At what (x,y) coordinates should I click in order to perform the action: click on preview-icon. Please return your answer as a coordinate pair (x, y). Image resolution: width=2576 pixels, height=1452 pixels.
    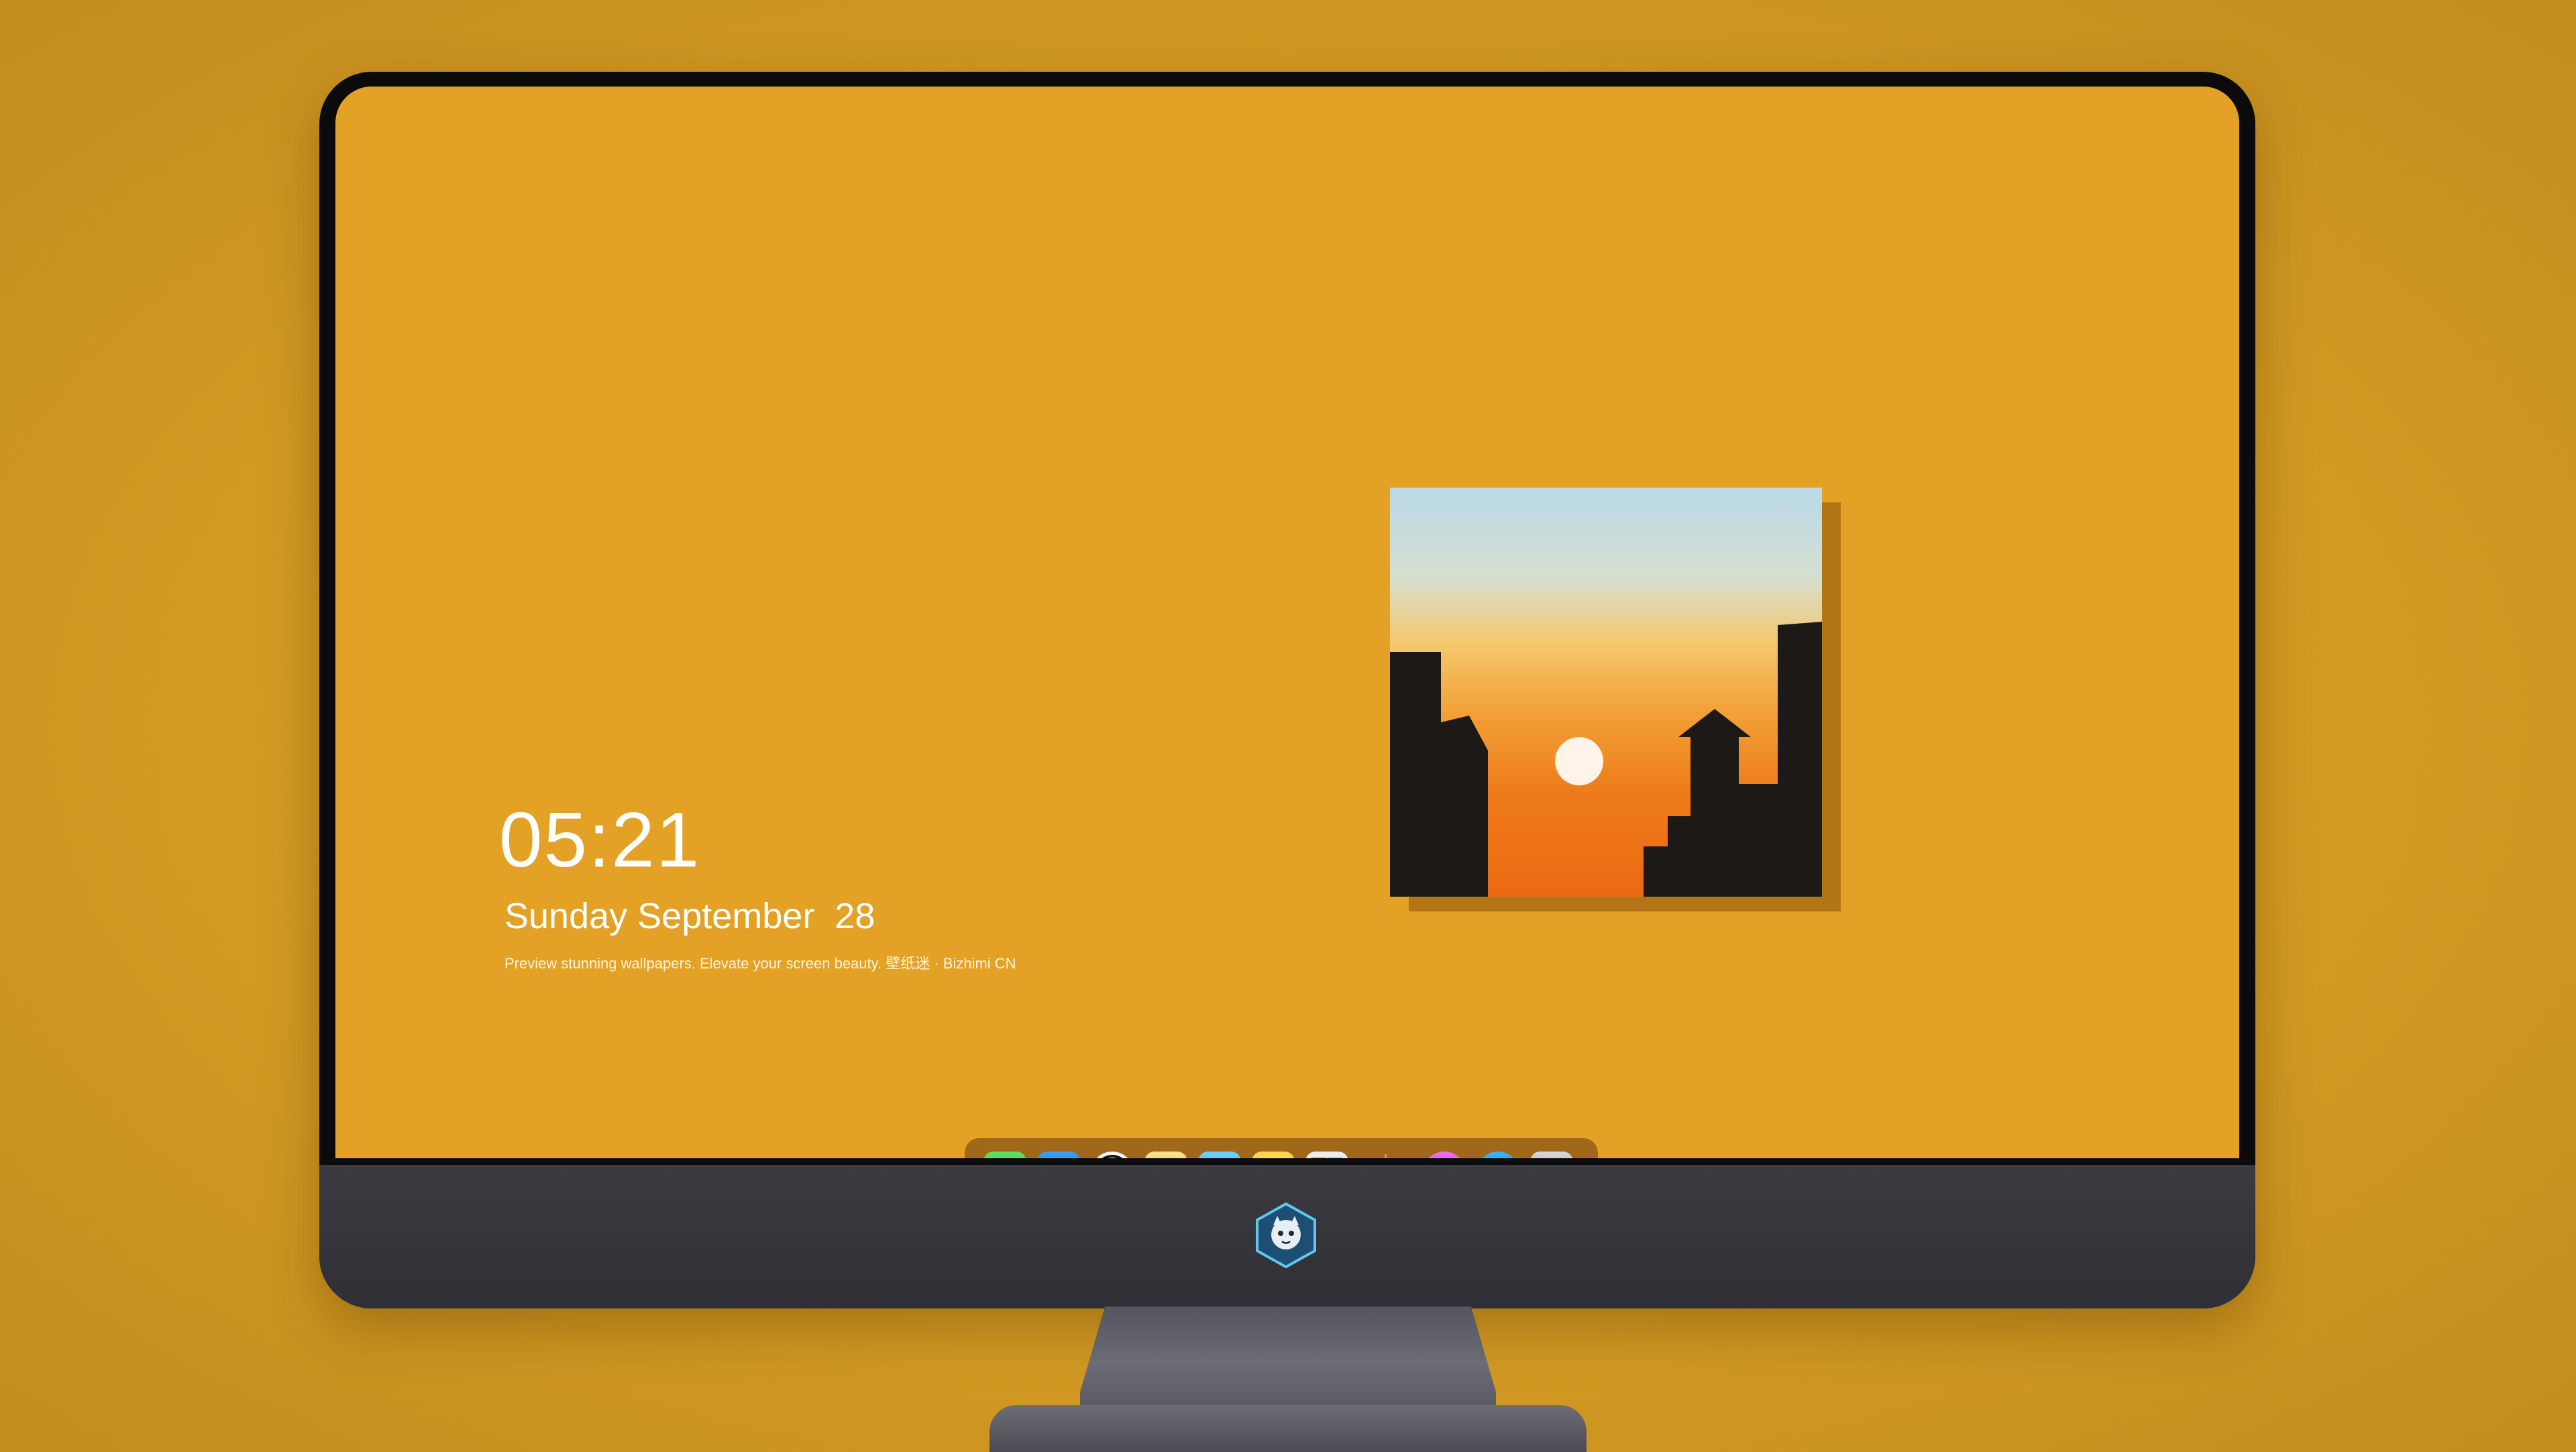
    Looking at the image, I should click on (1165, 1155).